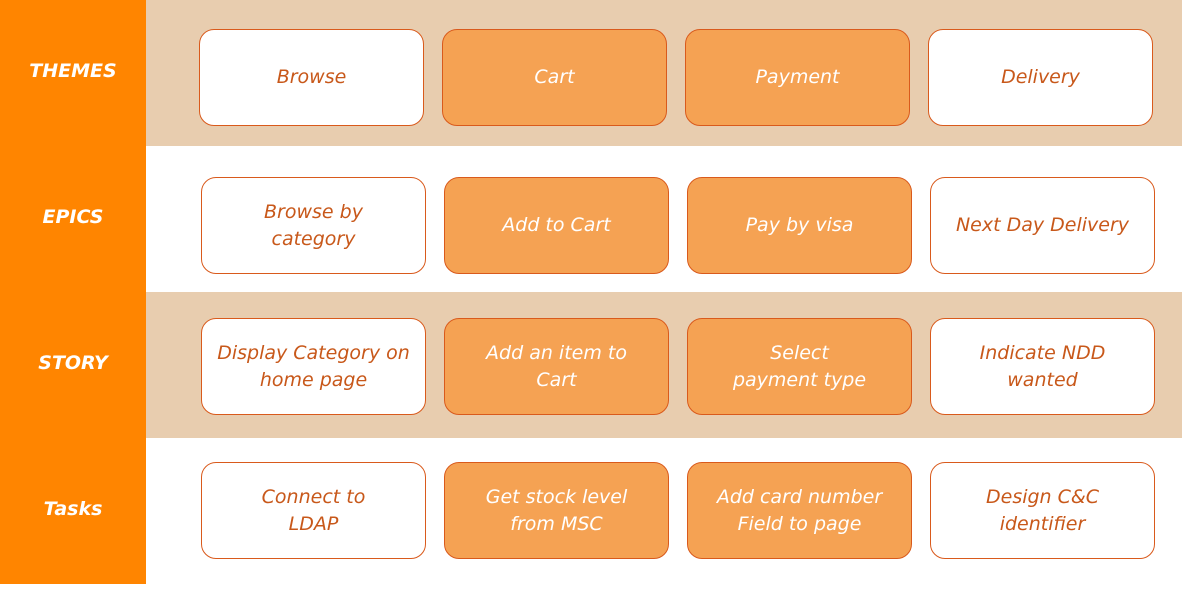 The height and width of the screenshot is (591, 1182). Describe the element at coordinates (73, 217) in the screenshot. I see `row-label-epics: EPICS` at that location.